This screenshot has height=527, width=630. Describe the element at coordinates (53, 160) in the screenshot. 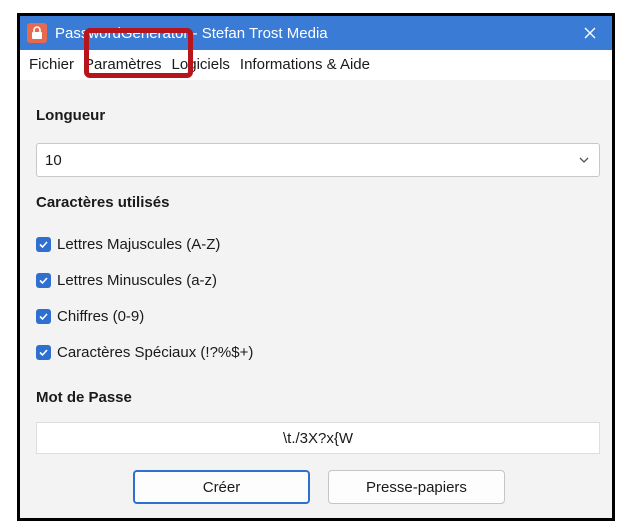

I see `length-value: 10` at that location.